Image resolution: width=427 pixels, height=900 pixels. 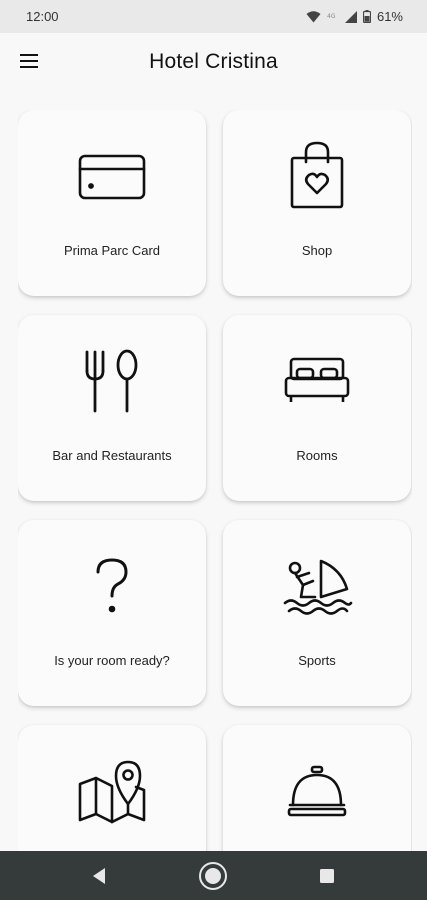 I want to click on tile-label: Is your room ready?, so click(x=112, y=660).